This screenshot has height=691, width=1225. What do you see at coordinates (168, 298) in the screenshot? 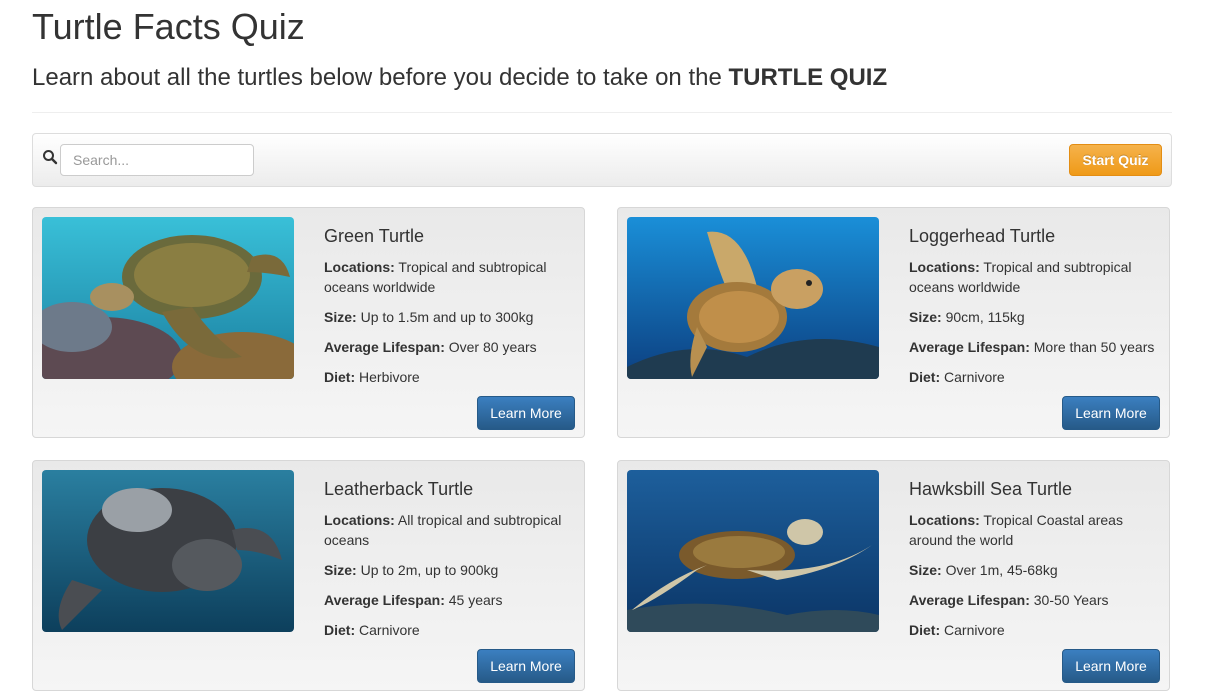
I see `green-turtle-photo` at bounding box center [168, 298].